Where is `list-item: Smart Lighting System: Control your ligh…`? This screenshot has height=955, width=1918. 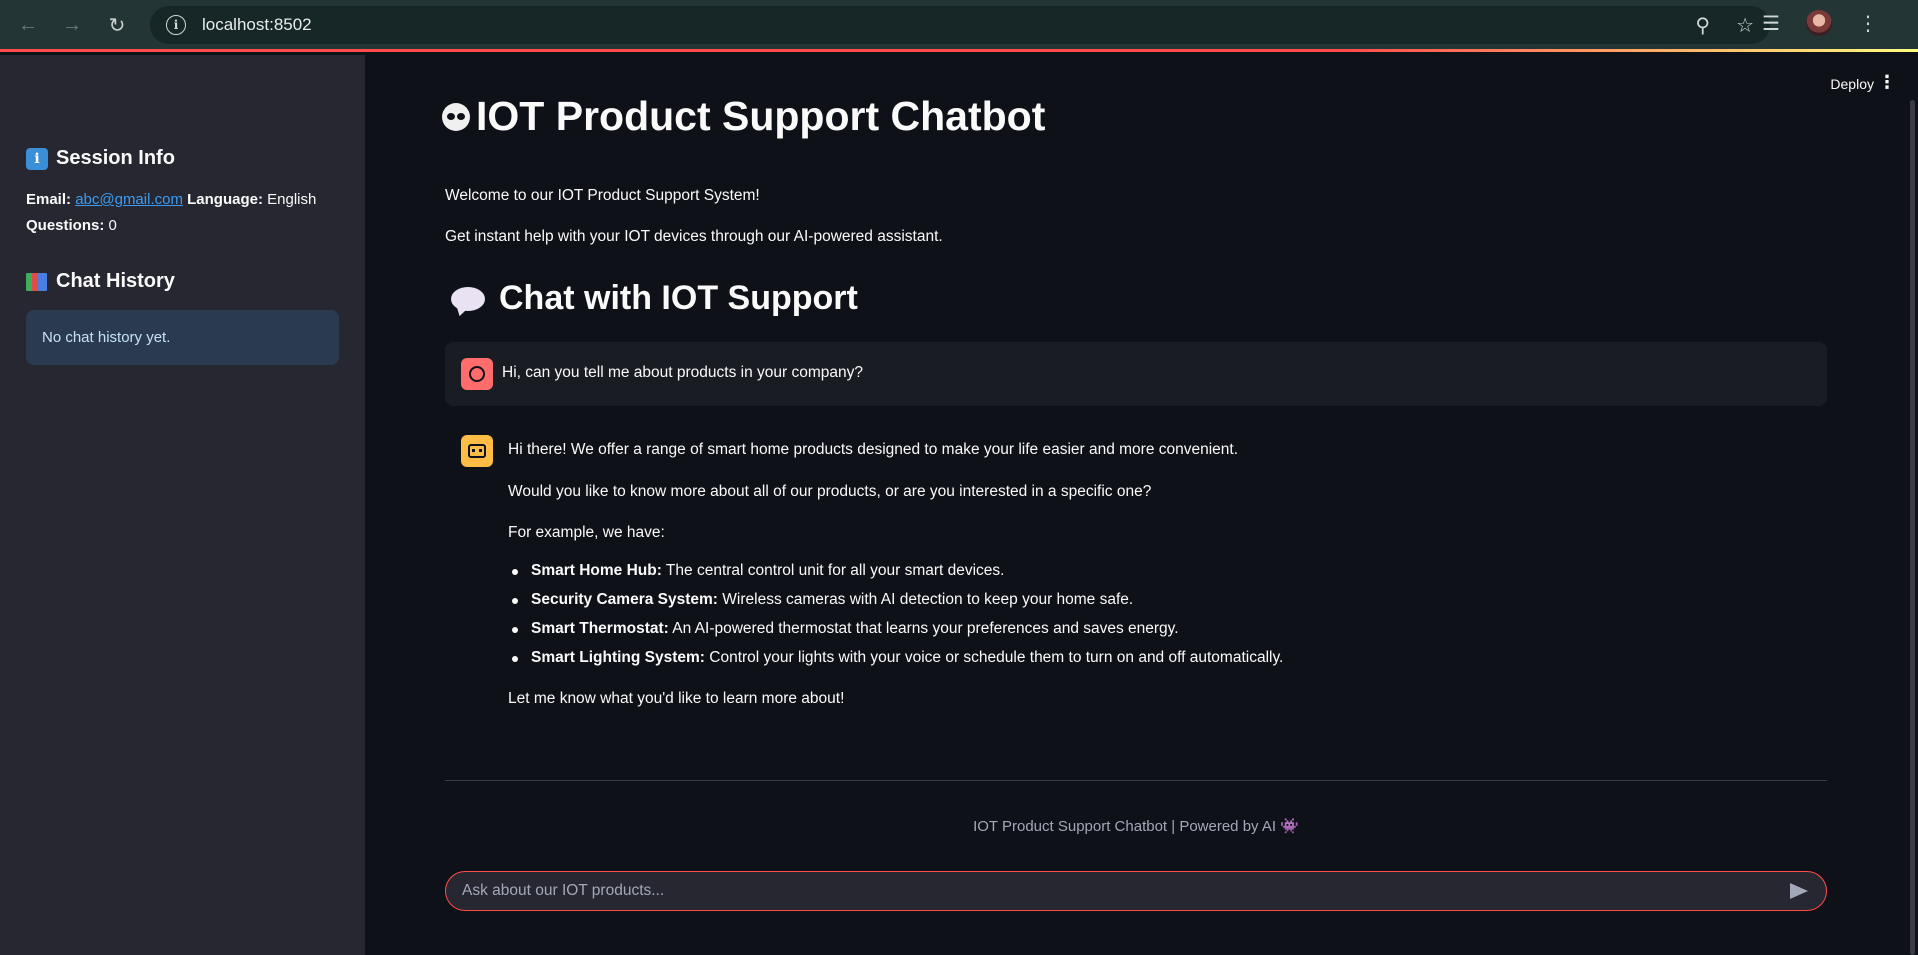 list-item: Smart Lighting System: Control your ligh… is located at coordinates (895, 661).